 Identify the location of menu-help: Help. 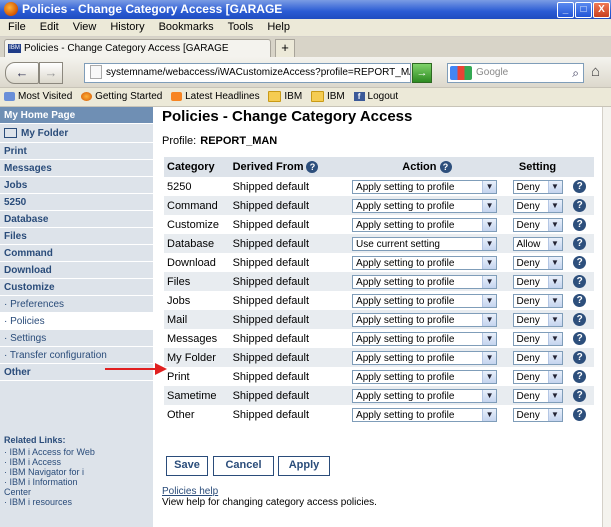
(278, 27).